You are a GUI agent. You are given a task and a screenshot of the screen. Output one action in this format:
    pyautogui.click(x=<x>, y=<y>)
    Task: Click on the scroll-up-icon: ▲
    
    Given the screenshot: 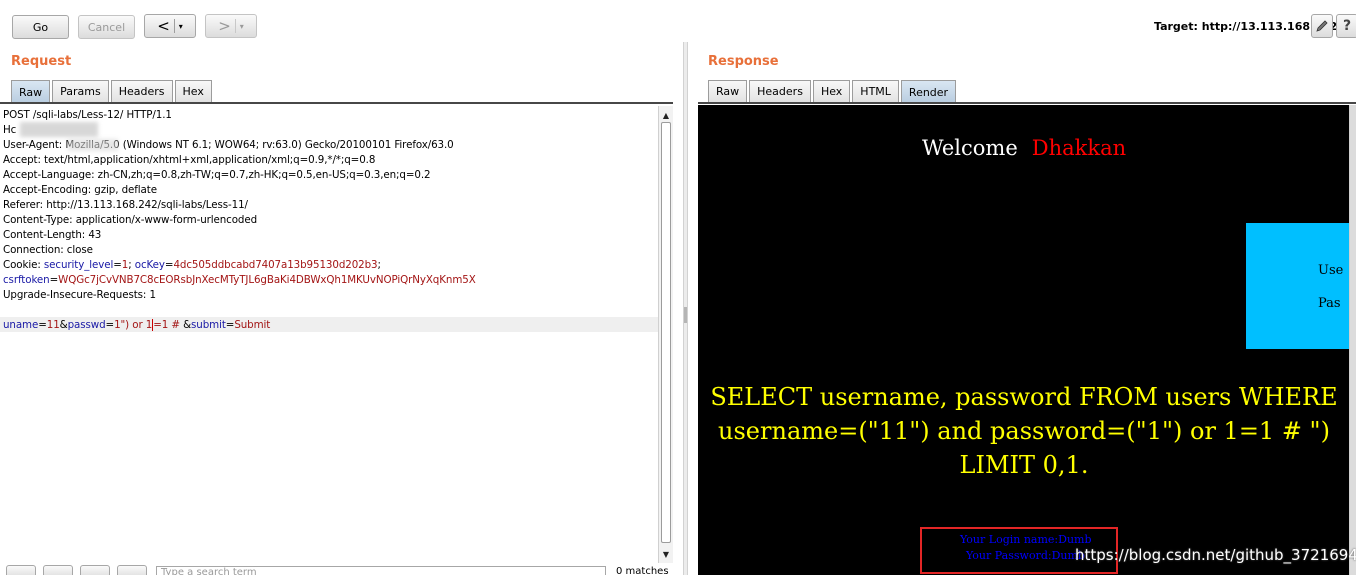 What is the action you would take?
    pyautogui.click(x=666, y=115)
    